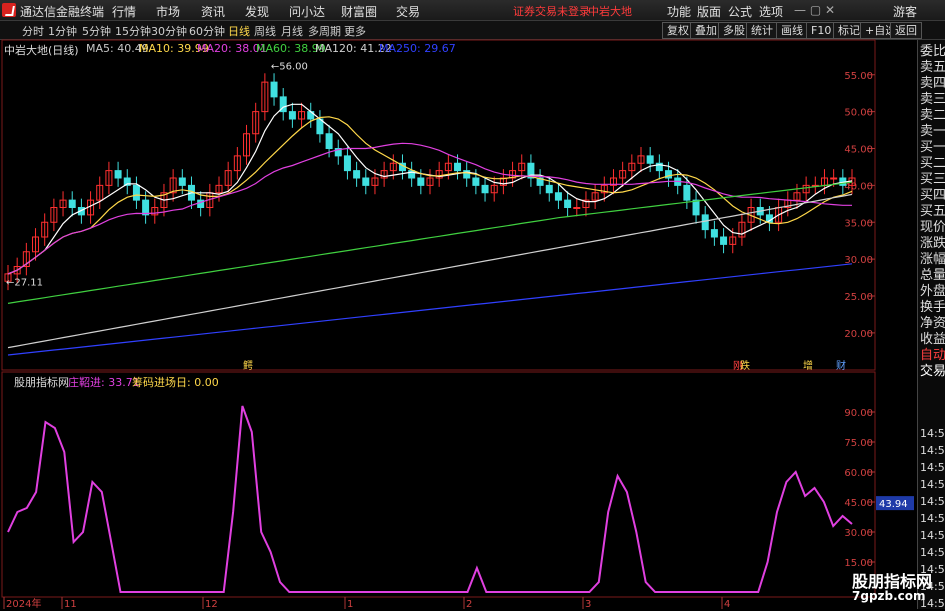  Describe the element at coordinates (858, 76) in the screenshot. I see `price-tick-label: 55.00` at that location.